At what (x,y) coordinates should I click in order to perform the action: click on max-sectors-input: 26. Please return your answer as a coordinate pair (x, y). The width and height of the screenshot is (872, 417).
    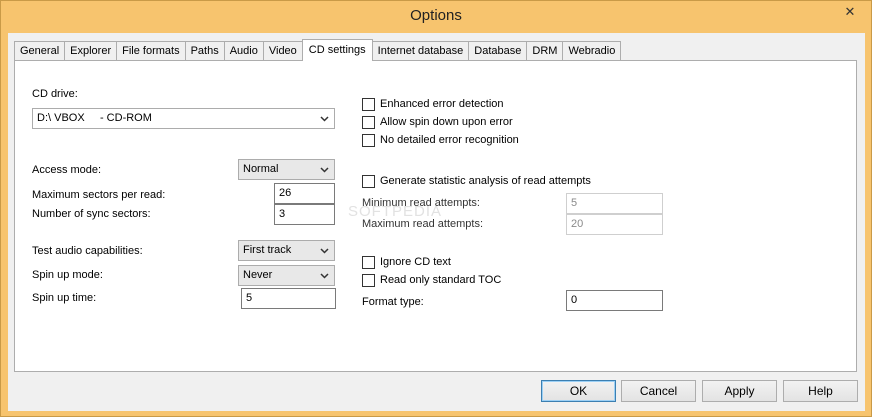
    Looking at the image, I should click on (304, 193).